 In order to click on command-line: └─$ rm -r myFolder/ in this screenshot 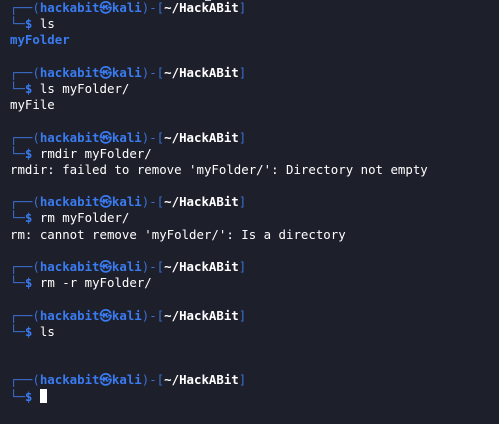, I will do `click(81, 283)`.